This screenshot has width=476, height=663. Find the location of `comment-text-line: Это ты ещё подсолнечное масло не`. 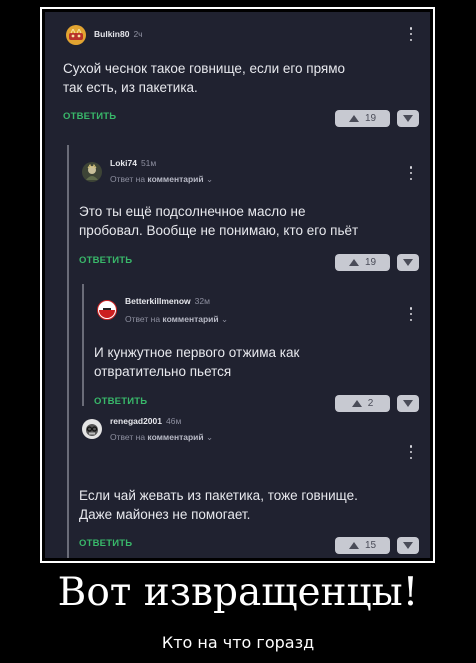

comment-text-line: Это ты ещё подсолнечное масло не is located at coordinates (192, 211).